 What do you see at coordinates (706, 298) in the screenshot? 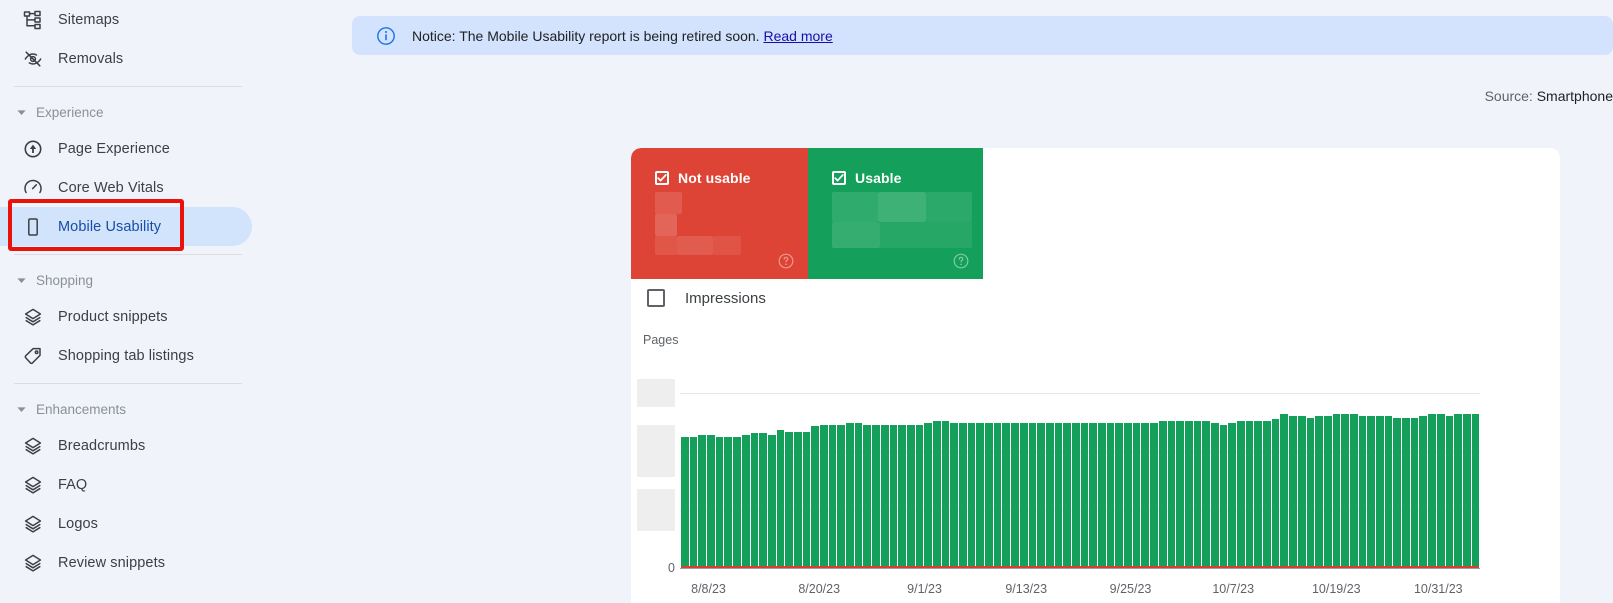
I see `impressions-toggle: Impressions` at bounding box center [706, 298].